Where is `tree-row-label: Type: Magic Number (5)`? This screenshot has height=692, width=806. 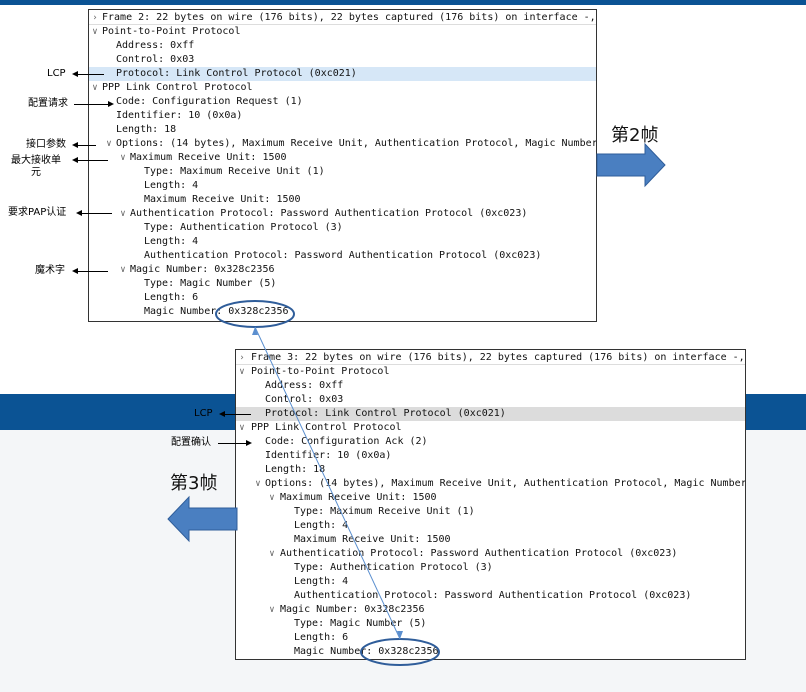 tree-row-label: Type: Magic Number (5) is located at coordinates (360, 623).